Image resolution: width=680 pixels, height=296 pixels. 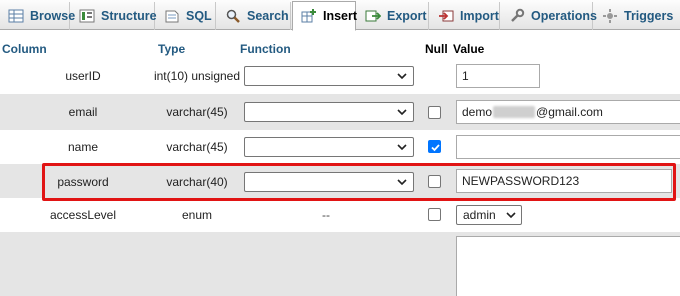 I want to click on column-name: email, so click(x=83, y=112).